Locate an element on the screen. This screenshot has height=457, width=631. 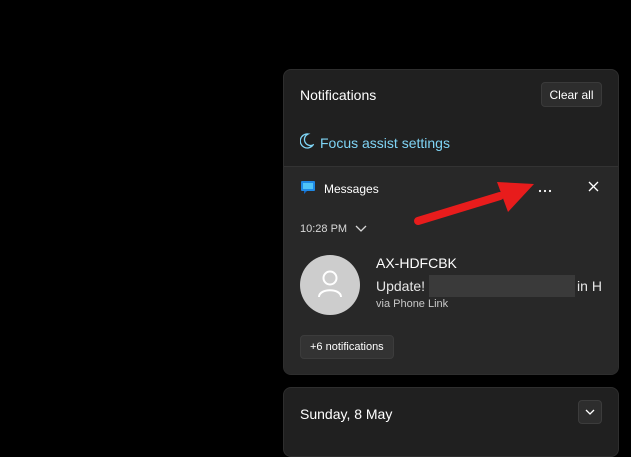
notifications-title: Notifications is located at coordinates (338, 95).